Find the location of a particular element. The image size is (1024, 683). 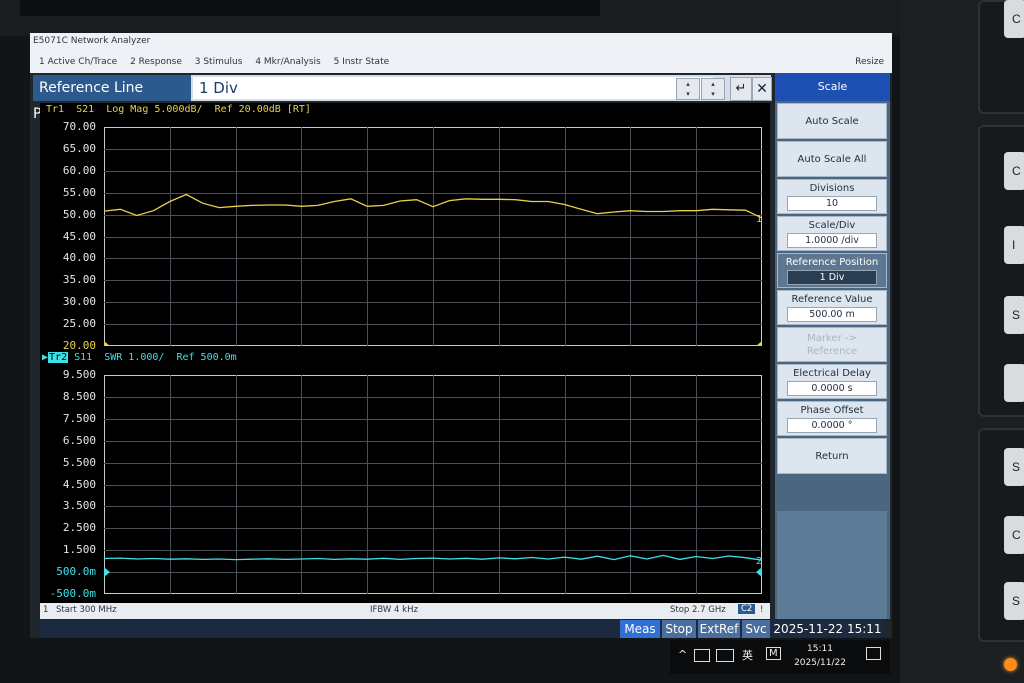

softkey-label: Auto Scale is located at coordinates (832, 121).